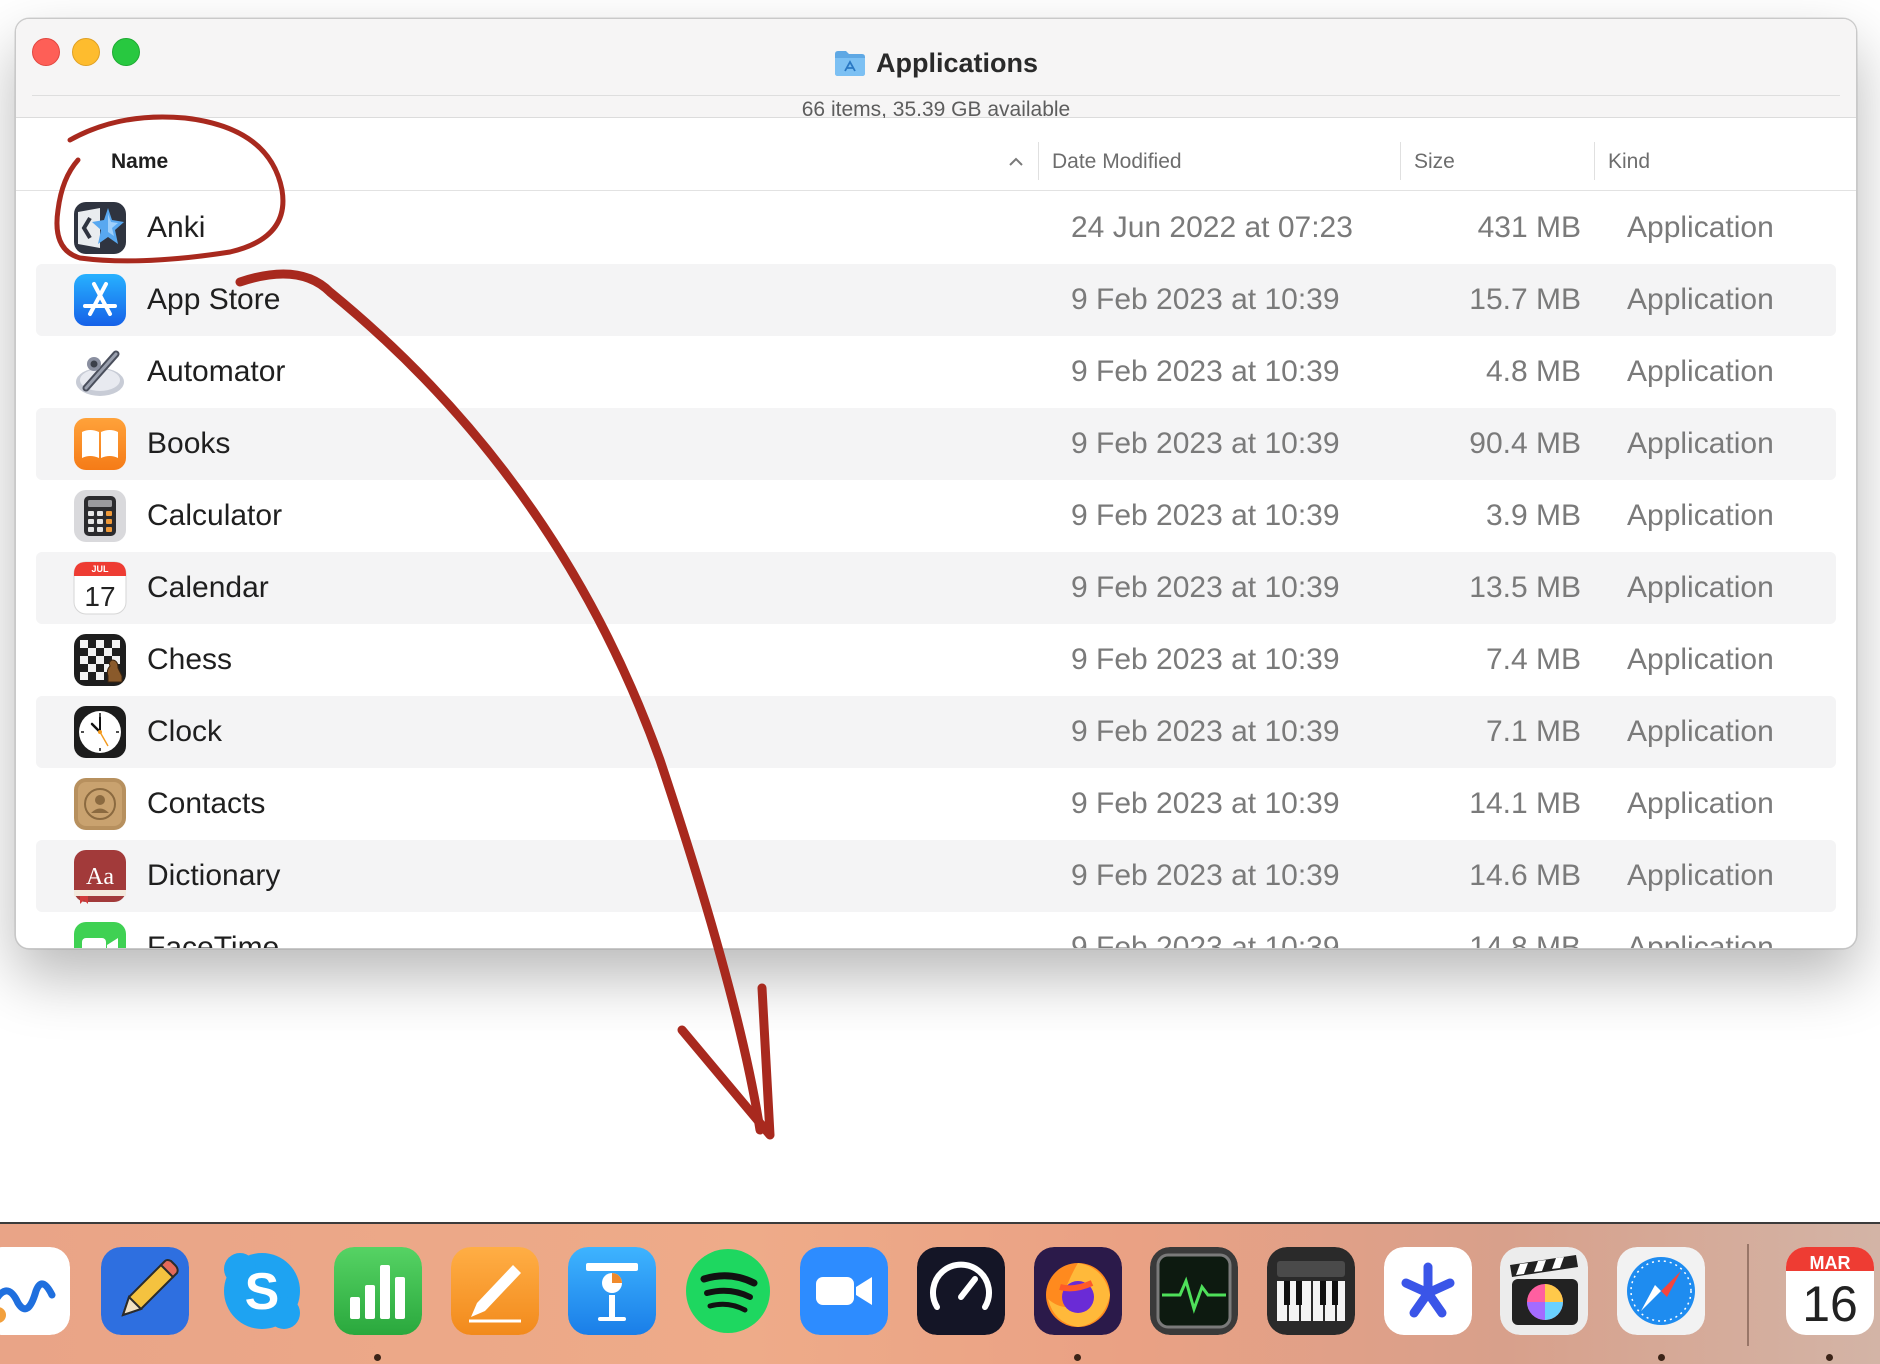  What do you see at coordinates (1525, 587) in the screenshot?
I see `file-size: 13.5 MB` at bounding box center [1525, 587].